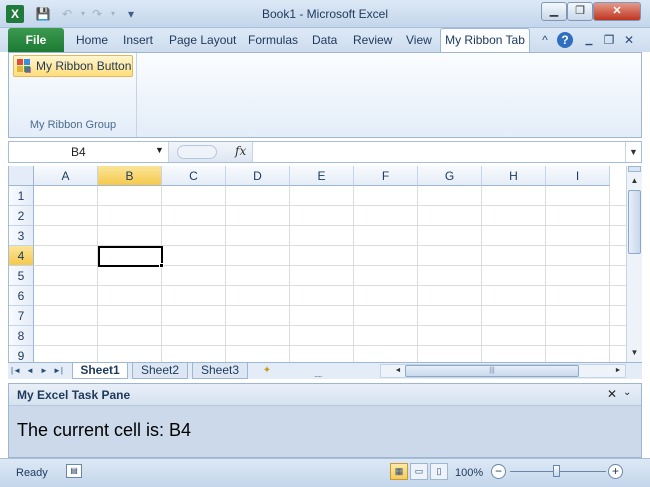  Describe the element at coordinates (21, 276) in the screenshot. I see `row-header-5: 5` at that location.